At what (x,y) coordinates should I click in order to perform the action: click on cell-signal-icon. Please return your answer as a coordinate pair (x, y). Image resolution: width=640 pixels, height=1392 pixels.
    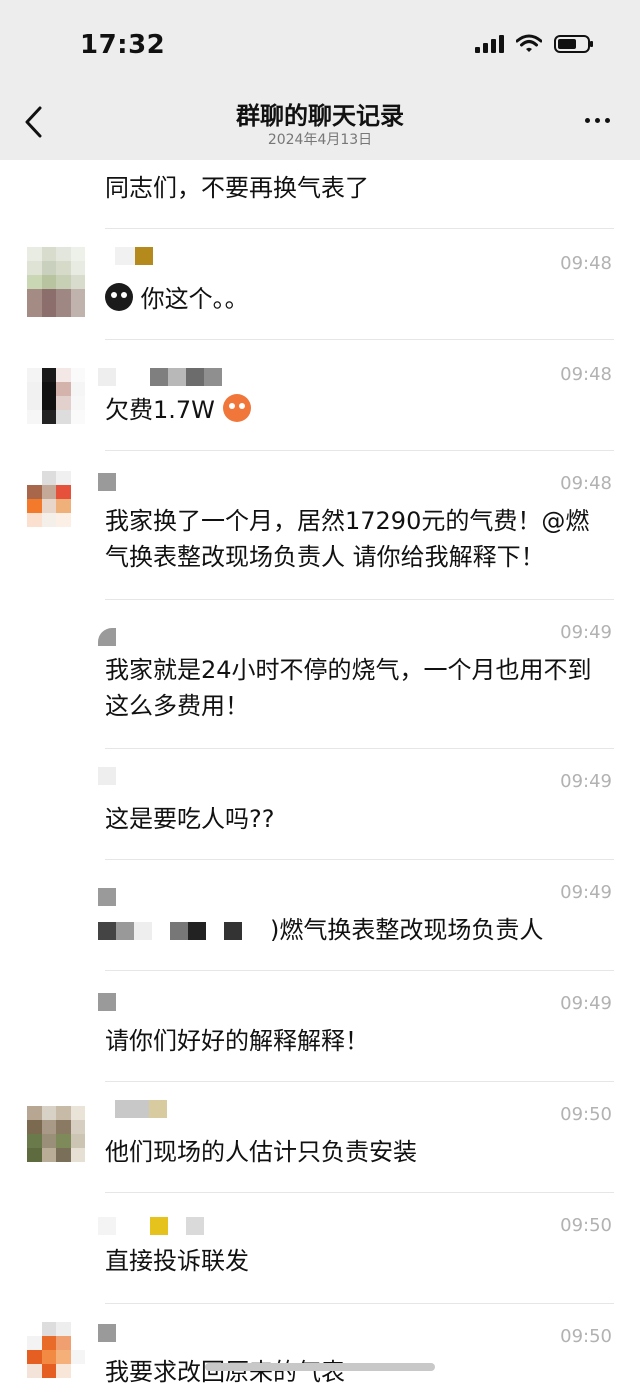
    Looking at the image, I should click on (489, 44).